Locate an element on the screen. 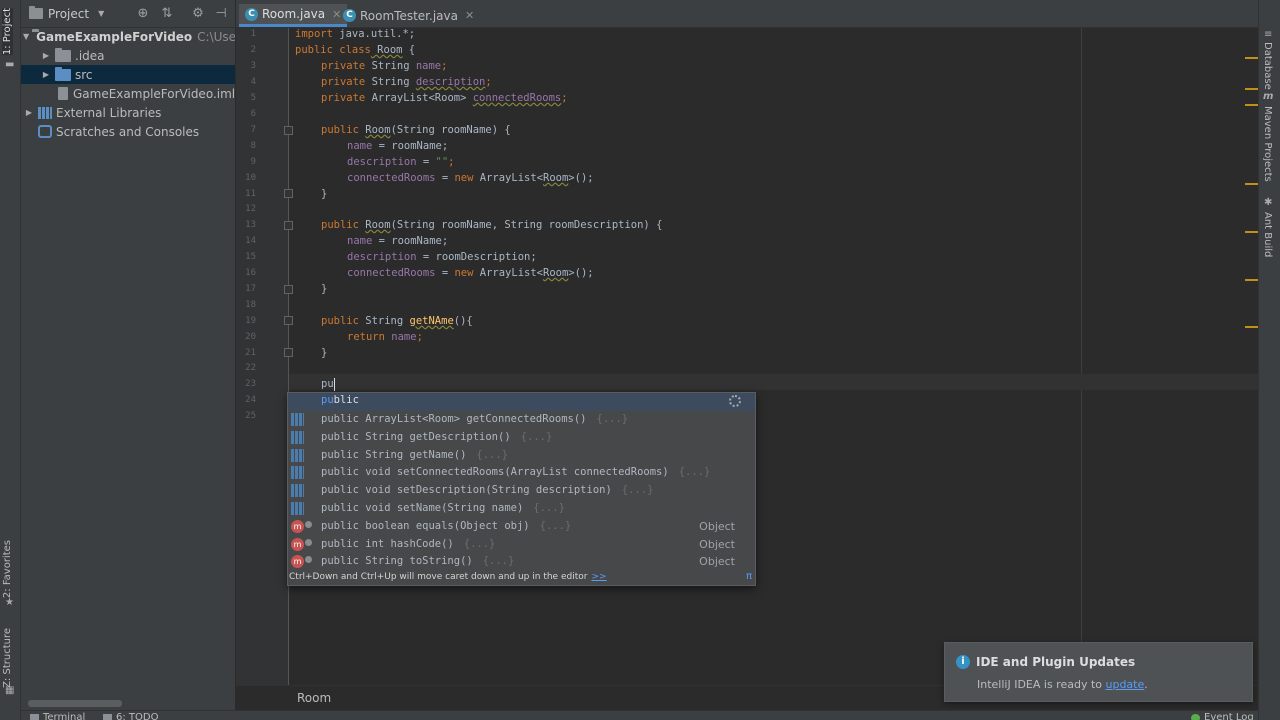 This screenshot has width=1280, height=720. tab-project-tool: 1: Project is located at coordinates (7, 32).